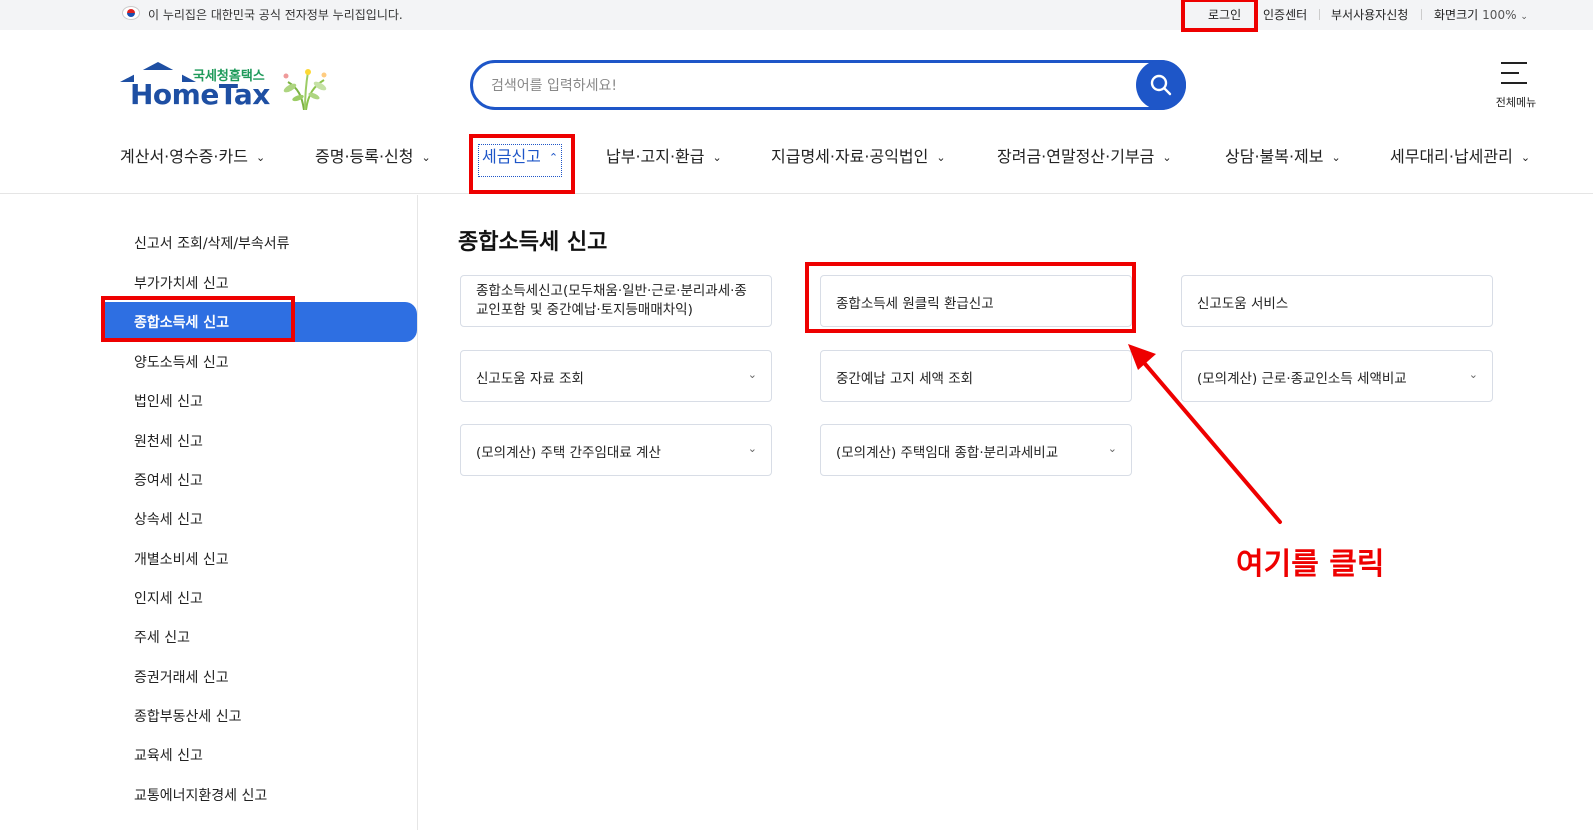 The height and width of the screenshot is (830, 1593). Describe the element at coordinates (364, 156) in the screenshot. I see `gnb-label: 증명·등록·신청` at that location.